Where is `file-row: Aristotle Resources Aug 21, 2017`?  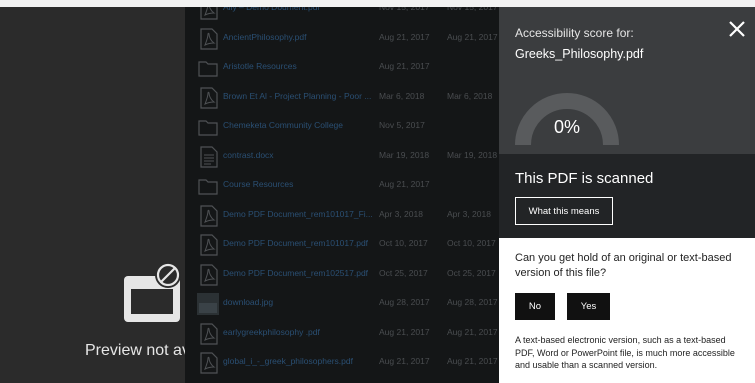
file-row: Aristotle Resources Aug 21, 2017 is located at coordinates (342, 68).